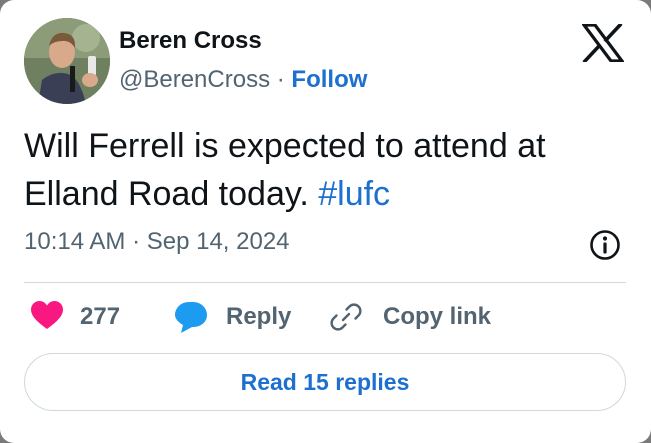 Image resolution: width=651 pixels, height=443 pixels. I want to click on reply-button: Reply, so click(232, 317).